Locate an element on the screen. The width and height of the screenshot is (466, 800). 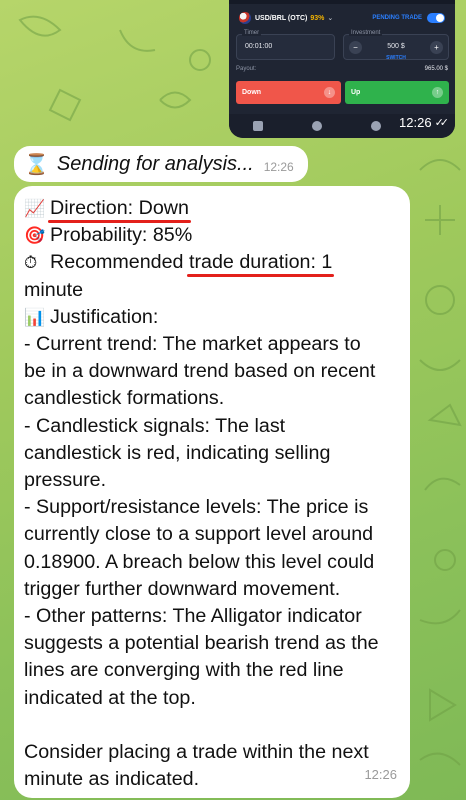
help-icon is located at coordinates (316, 126).